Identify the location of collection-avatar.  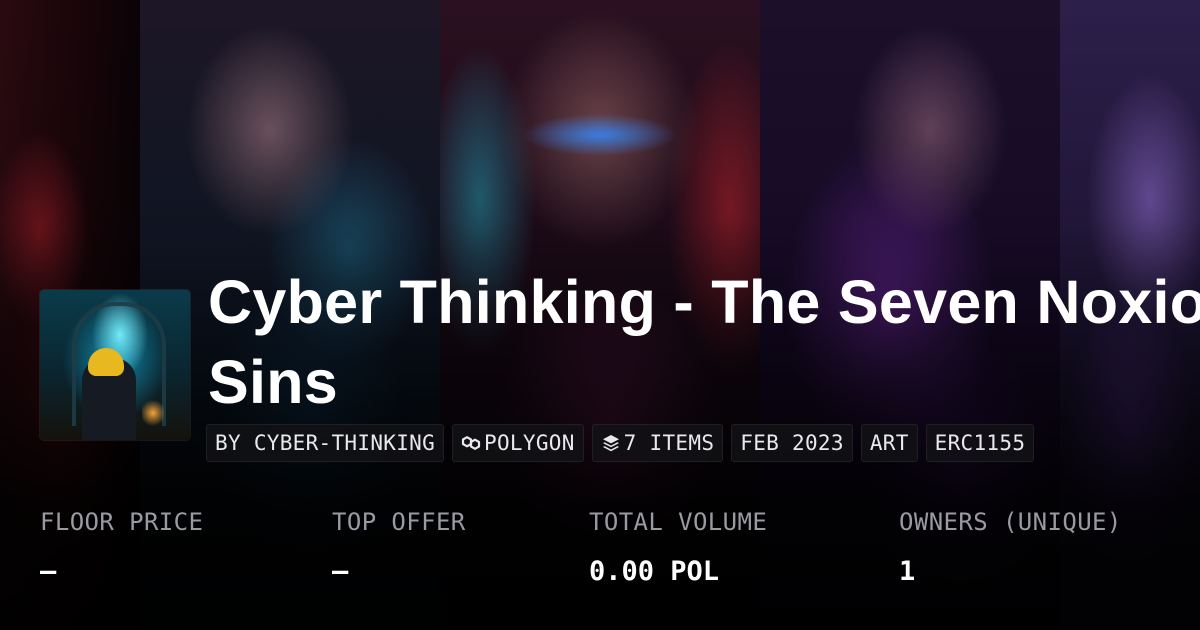
(115, 365).